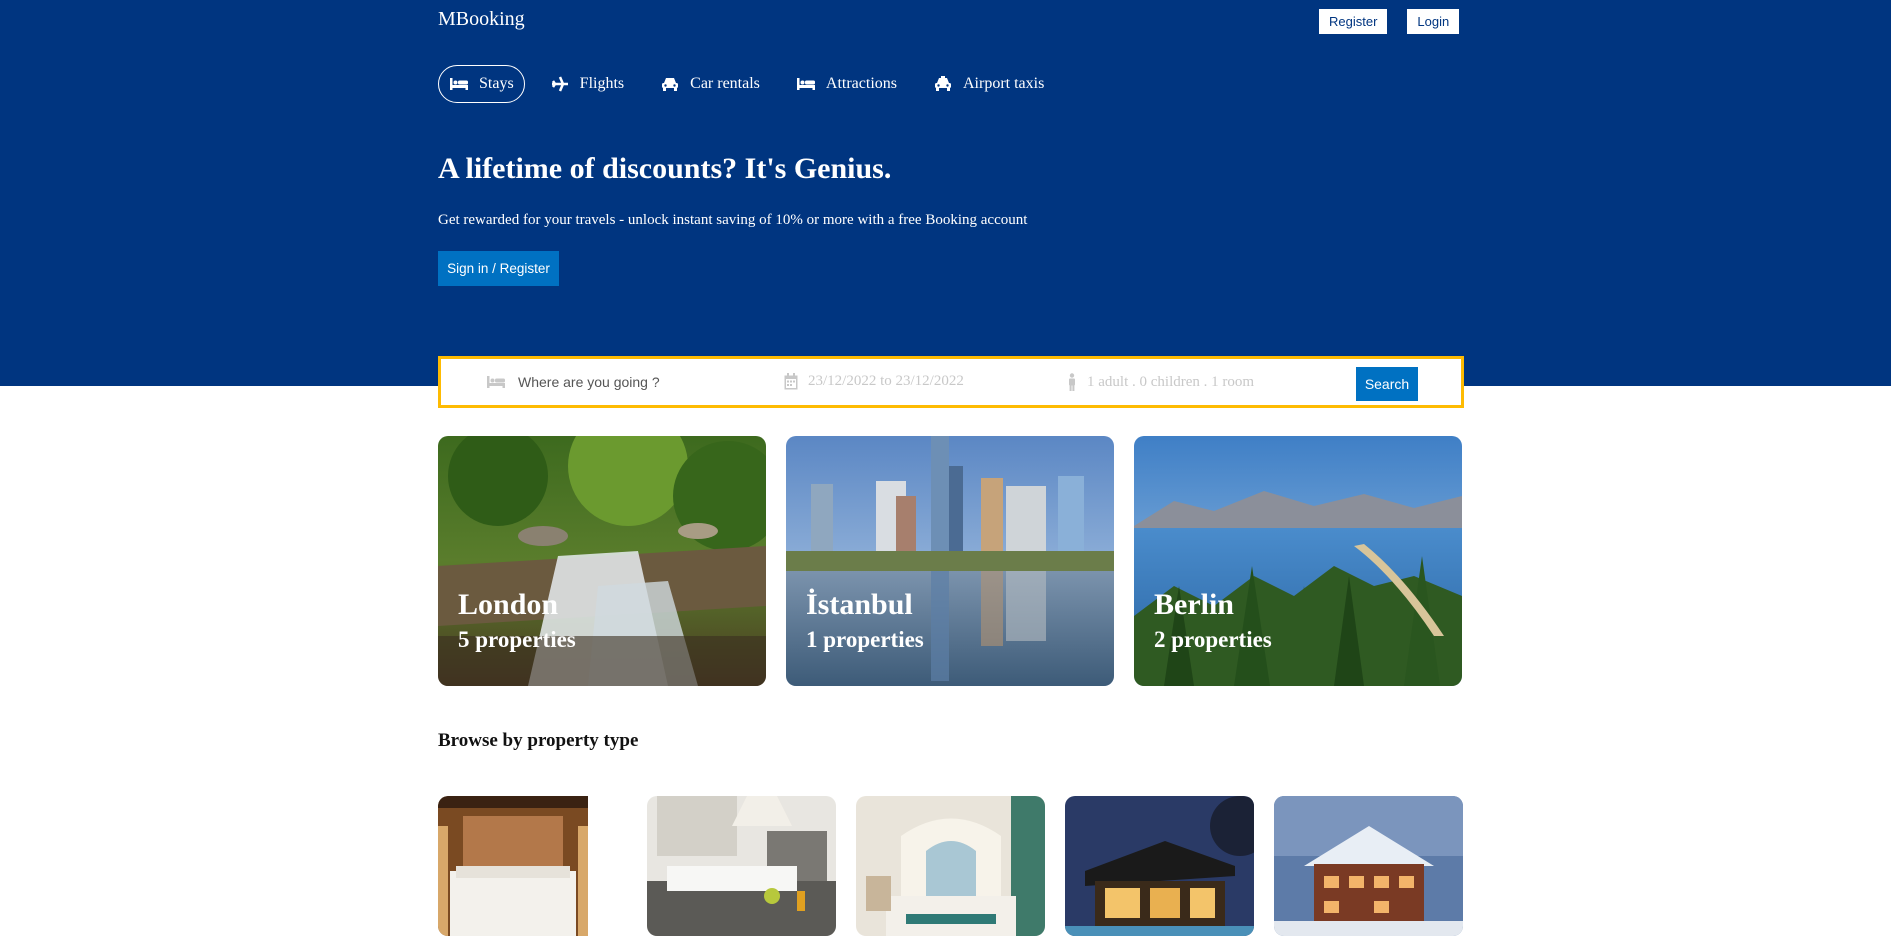 This screenshot has width=1891, height=936. What do you see at coordinates (498, 268) in the screenshot?
I see `sign-in-register-button: Sign in / Register` at bounding box center [498, 268].